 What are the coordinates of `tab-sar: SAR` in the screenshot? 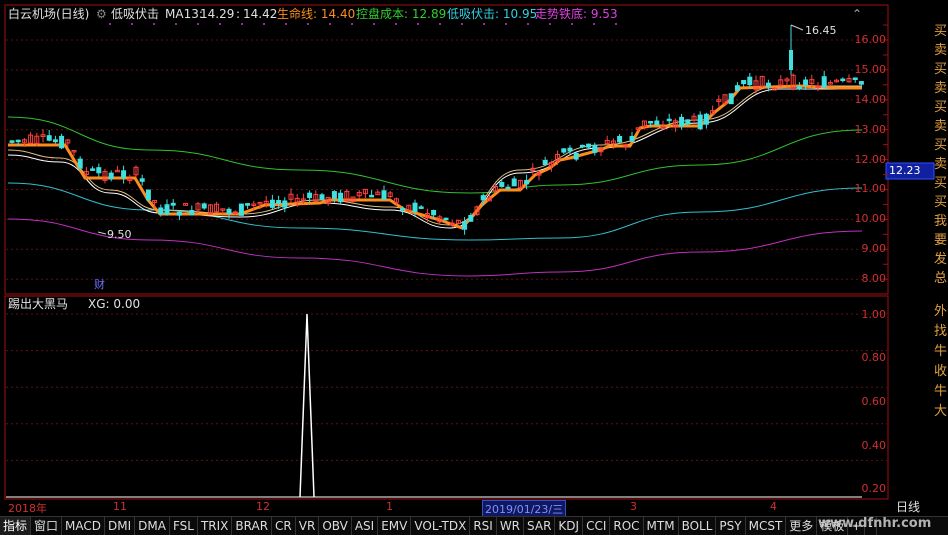 It's located at (540, 526).